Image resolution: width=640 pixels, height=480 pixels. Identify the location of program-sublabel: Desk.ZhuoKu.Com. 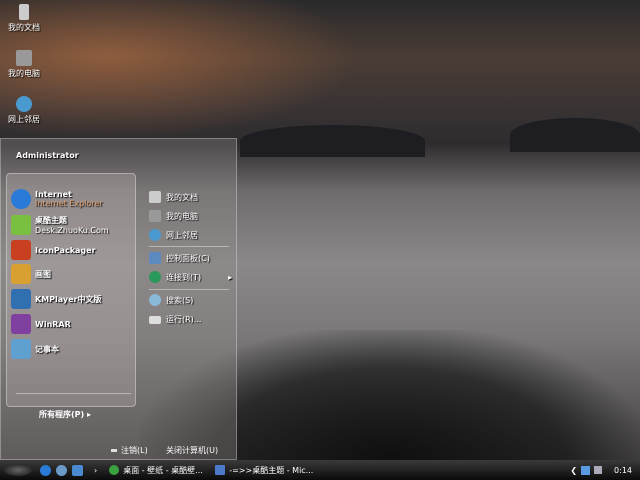
(72, 230).